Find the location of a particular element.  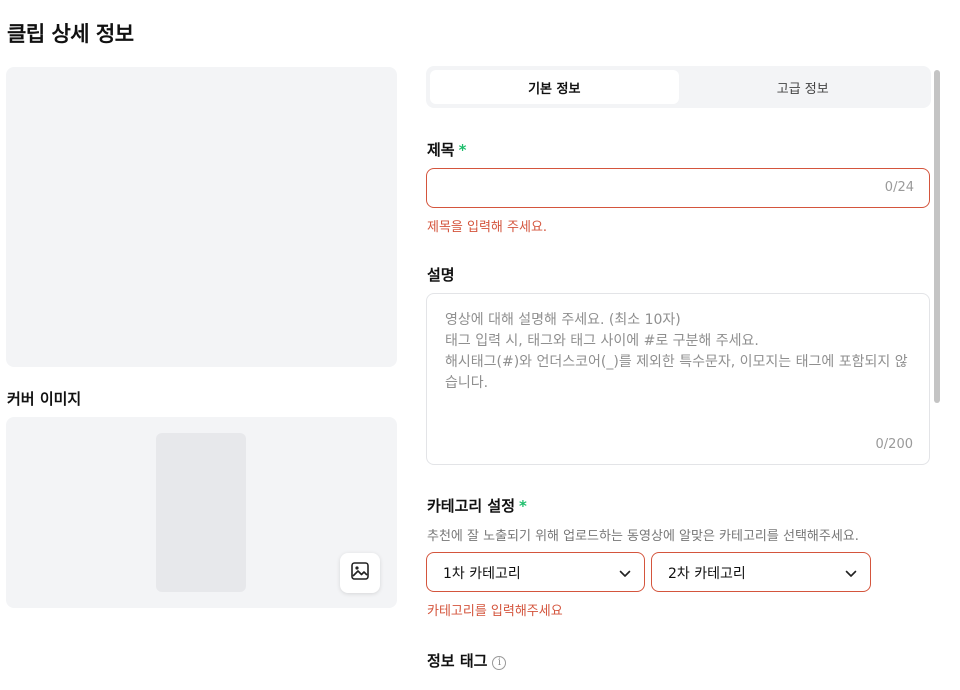

info-tag-label-text: 정보 태그 is located at coordinates (457, 661).